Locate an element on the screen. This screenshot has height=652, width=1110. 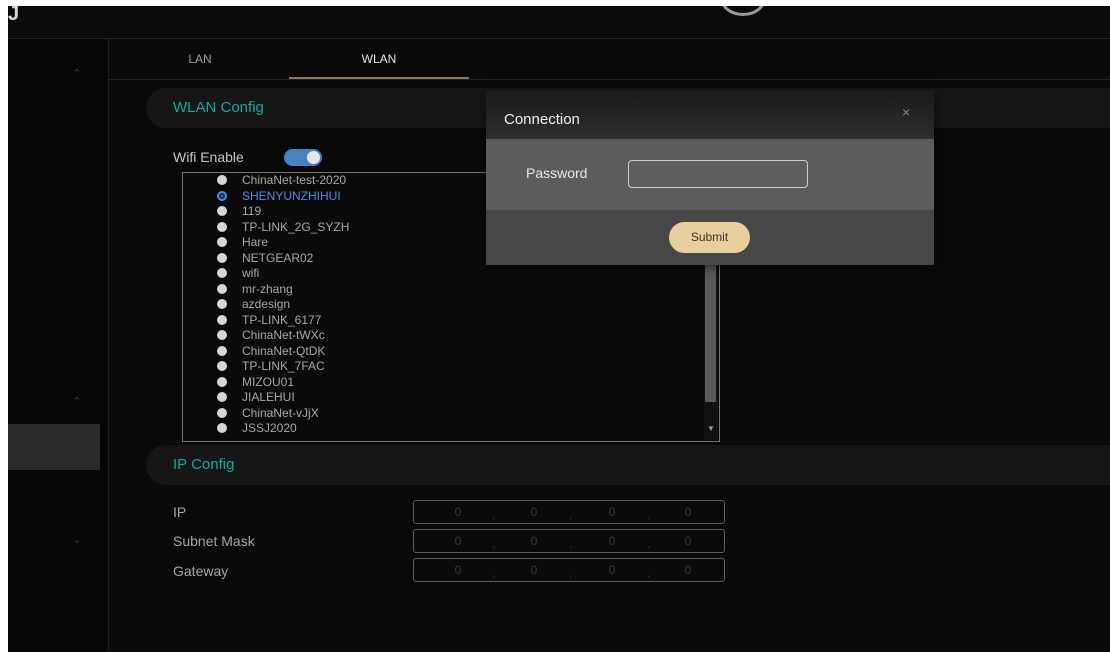
ip-address-input: 0 . 0 . 0 . 0 is located at coordinates (569, 512).